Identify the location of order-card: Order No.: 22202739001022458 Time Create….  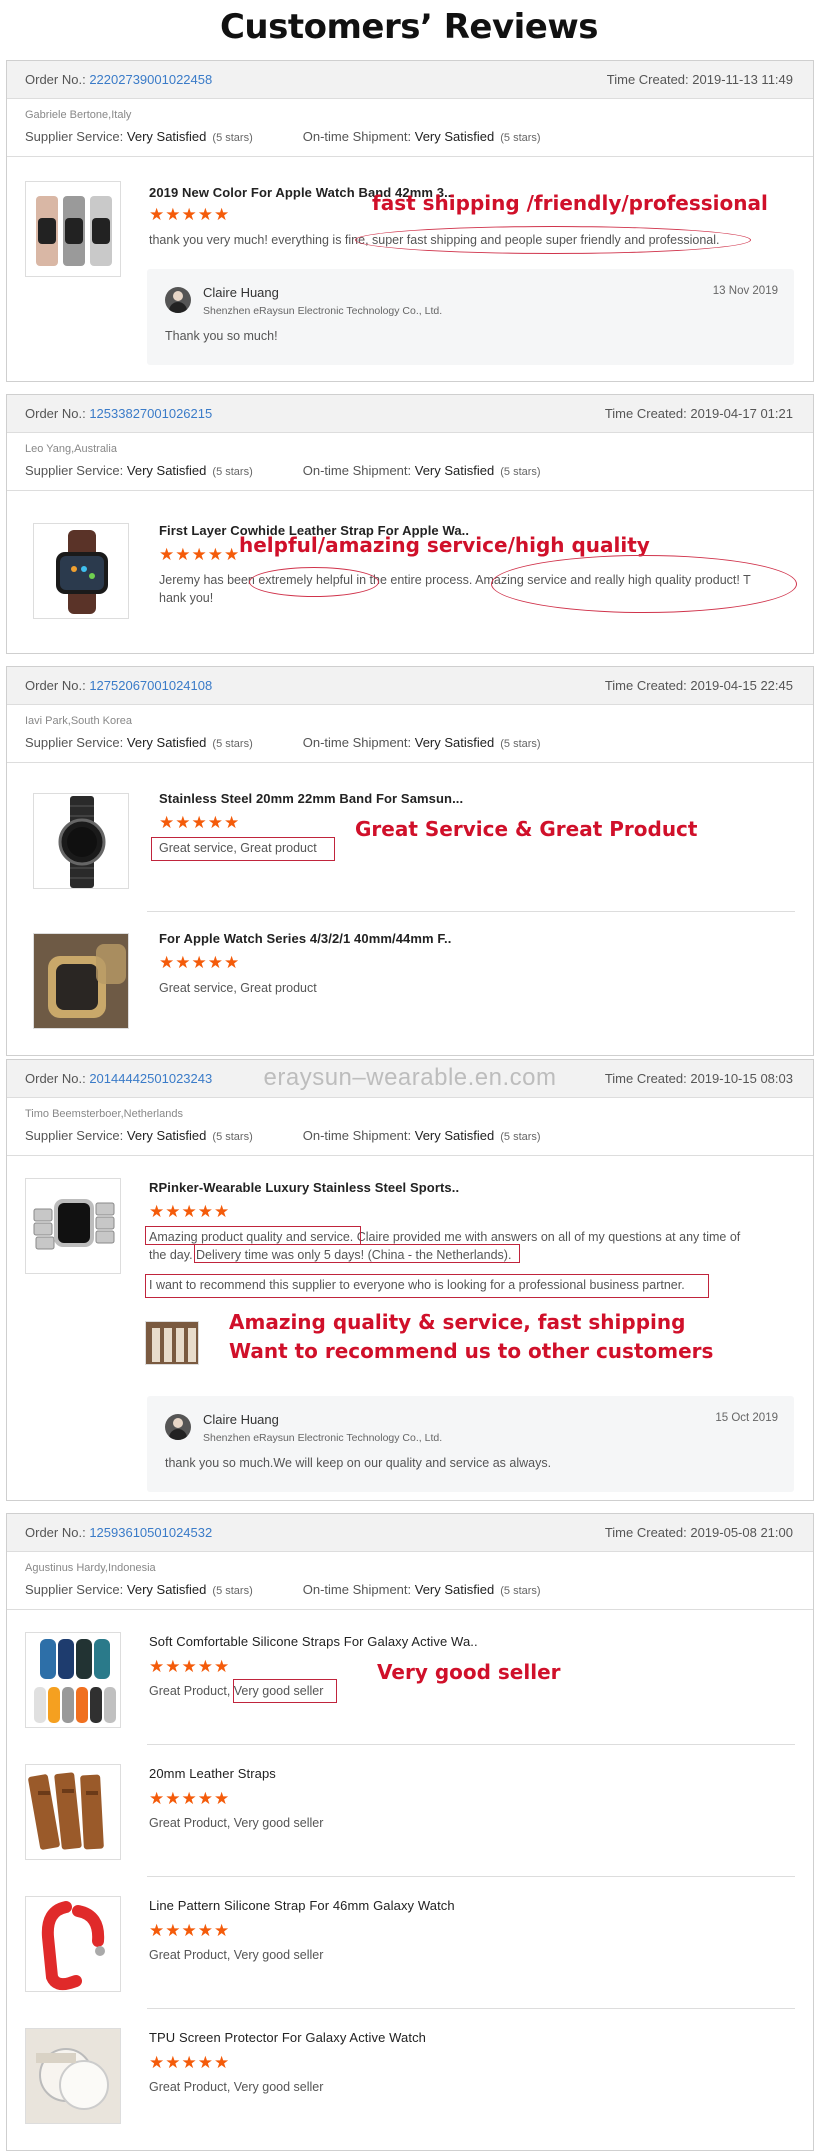
(410, 221).